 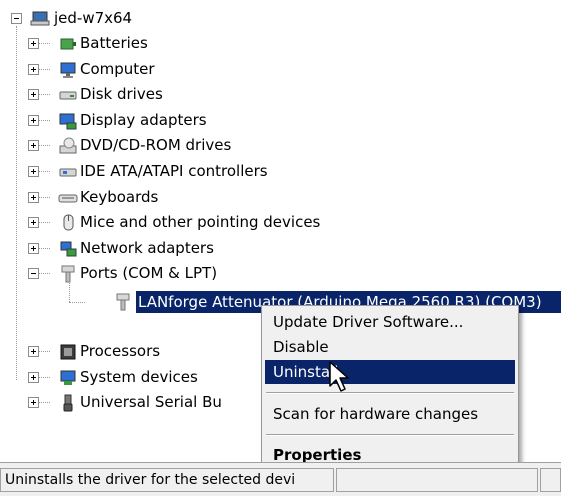 I want to click on processor-icon, so click(x=68, y=352).